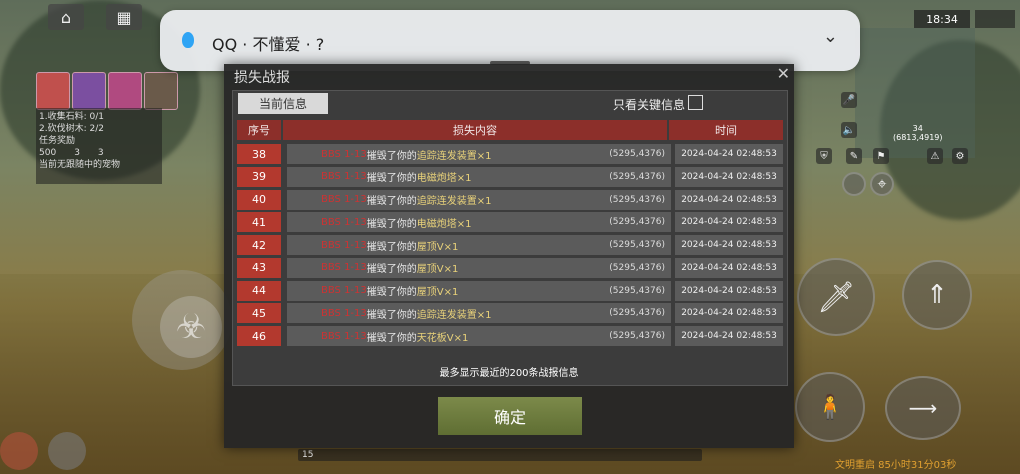 The image size is (1020, 474). Describe the element at coordinates (48, 153) in the screenshot. I see `reward-count: 500` at that location.